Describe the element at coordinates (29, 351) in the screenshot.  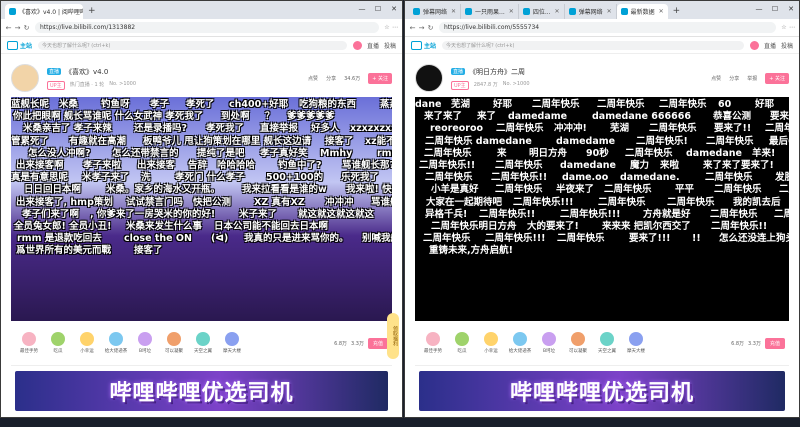
I see `gift-label: 最佳手势` at that location.